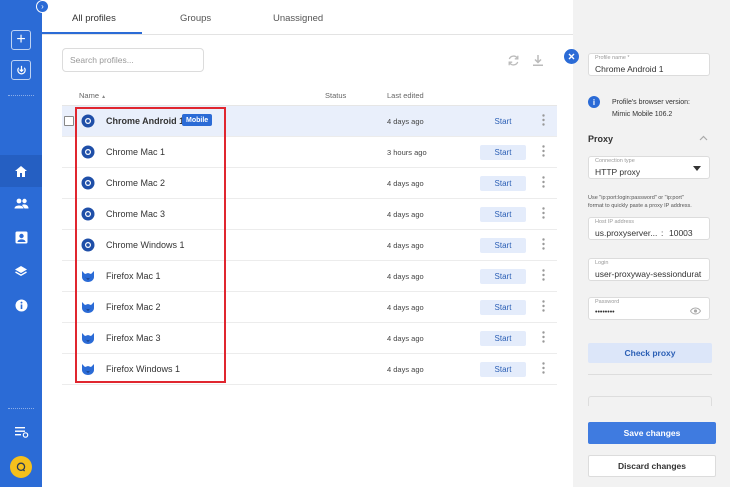 The height and width of the screenshot is (487, 730). What do you see at coordinates (298, 18) in the screenshot?
I see `tab-unassigned: Unassigned` at bounding box center [298, 18].